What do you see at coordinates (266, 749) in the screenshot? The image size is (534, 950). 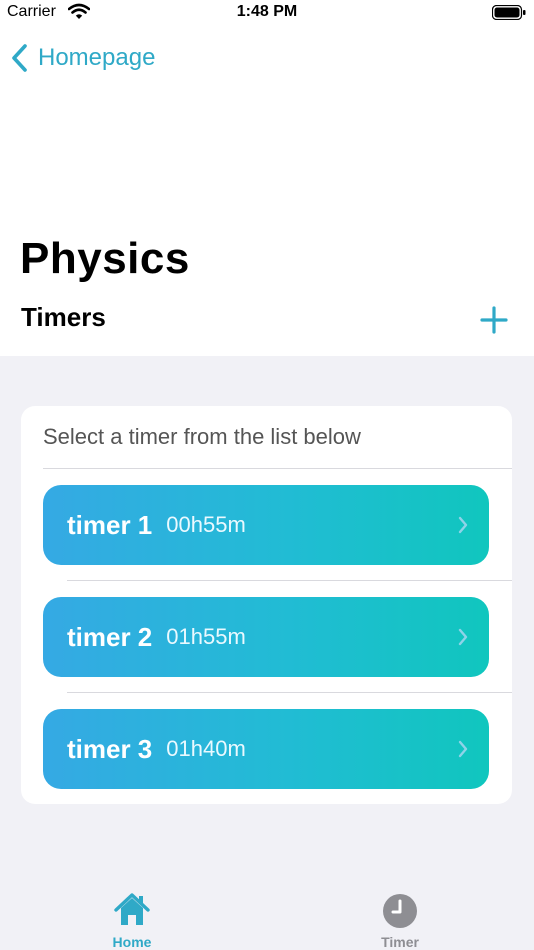 I see `timer-row: timer 3 01h40m` at bounding box center [266, 749].